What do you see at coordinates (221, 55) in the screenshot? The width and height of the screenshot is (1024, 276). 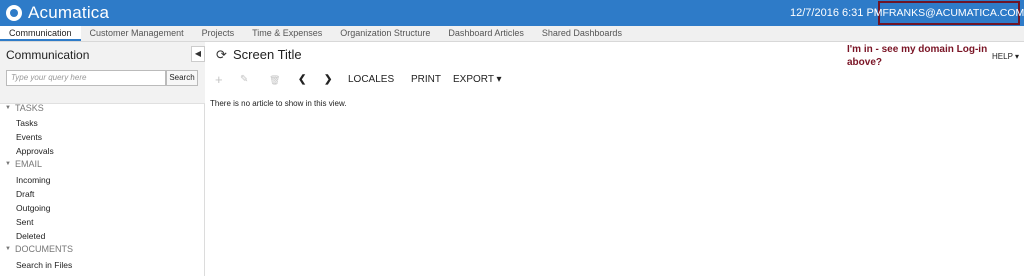 I see `refresh-icon: ⟳` at bounding box center [221, 55].